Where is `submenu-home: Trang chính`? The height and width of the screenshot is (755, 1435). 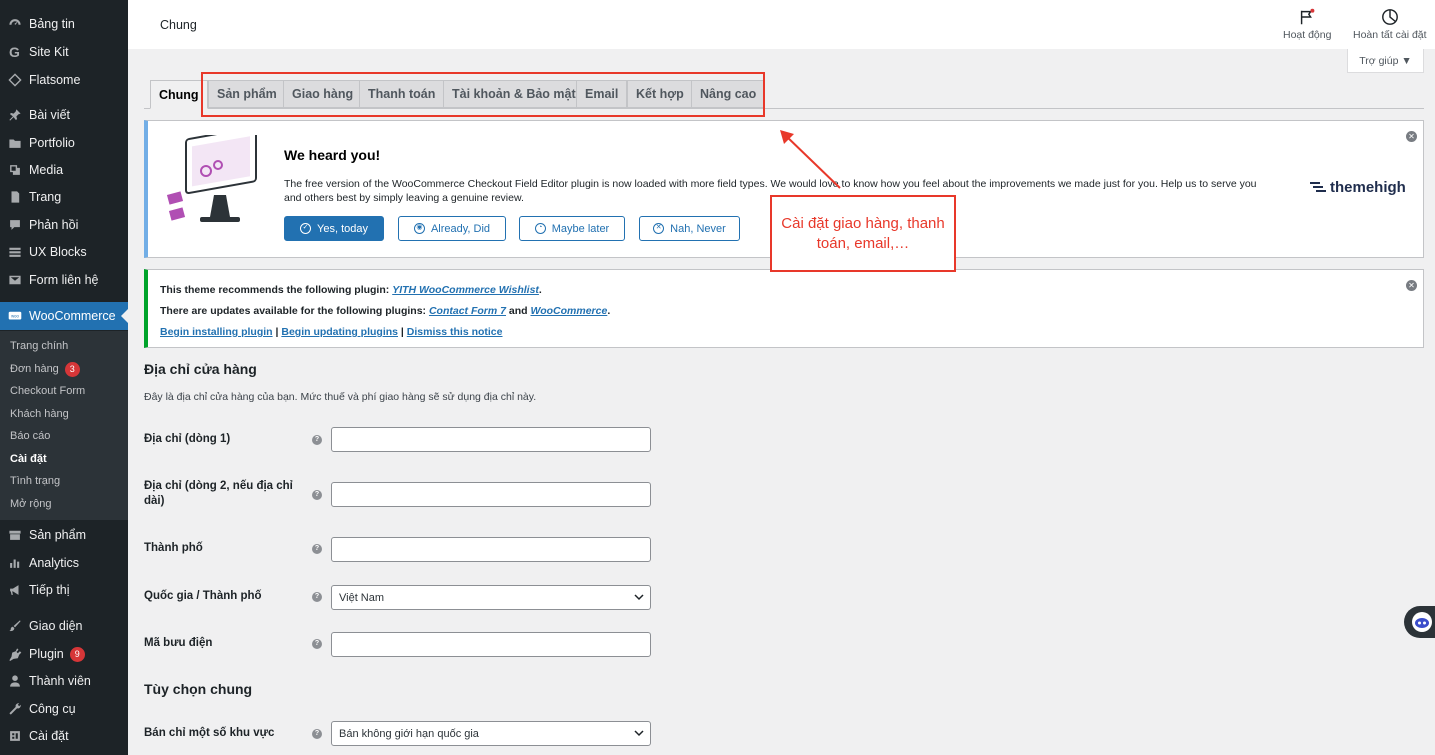
submenu-home: Trang chính is located at coordinates (39, 346).